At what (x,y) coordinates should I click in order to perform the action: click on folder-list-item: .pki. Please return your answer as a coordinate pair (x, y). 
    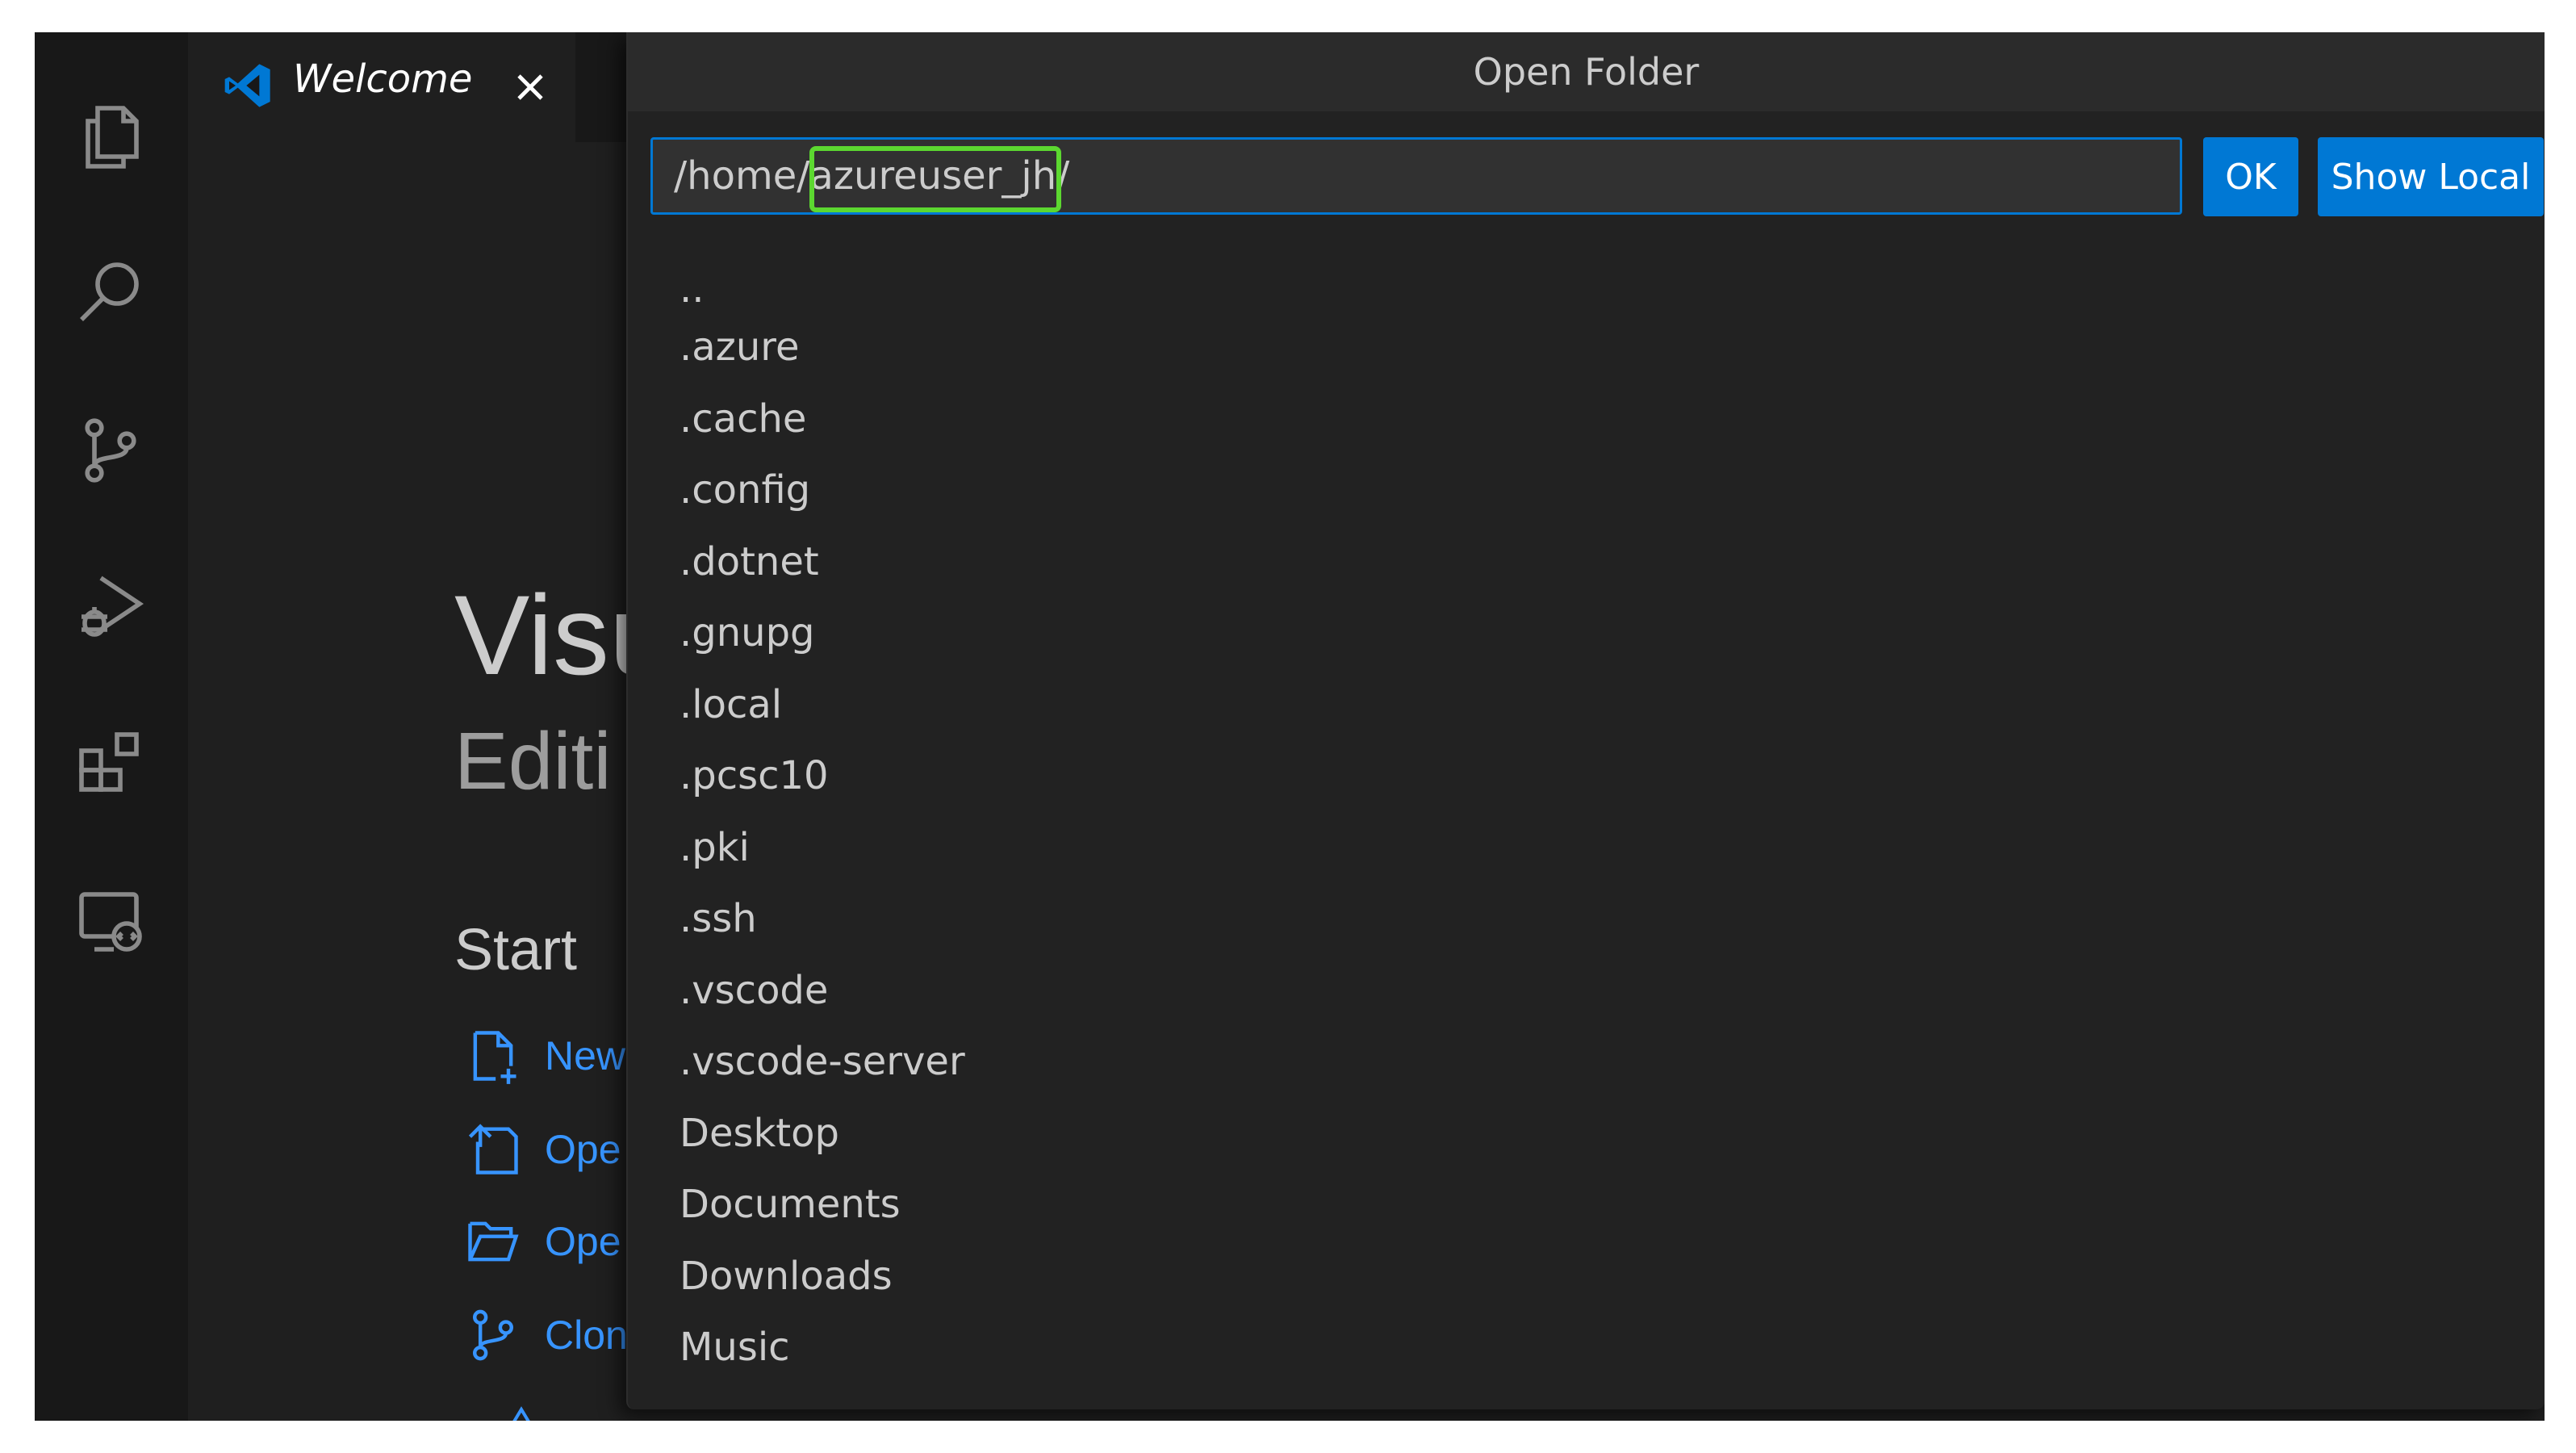
    Looking at the image, I should click on (1586, 848).